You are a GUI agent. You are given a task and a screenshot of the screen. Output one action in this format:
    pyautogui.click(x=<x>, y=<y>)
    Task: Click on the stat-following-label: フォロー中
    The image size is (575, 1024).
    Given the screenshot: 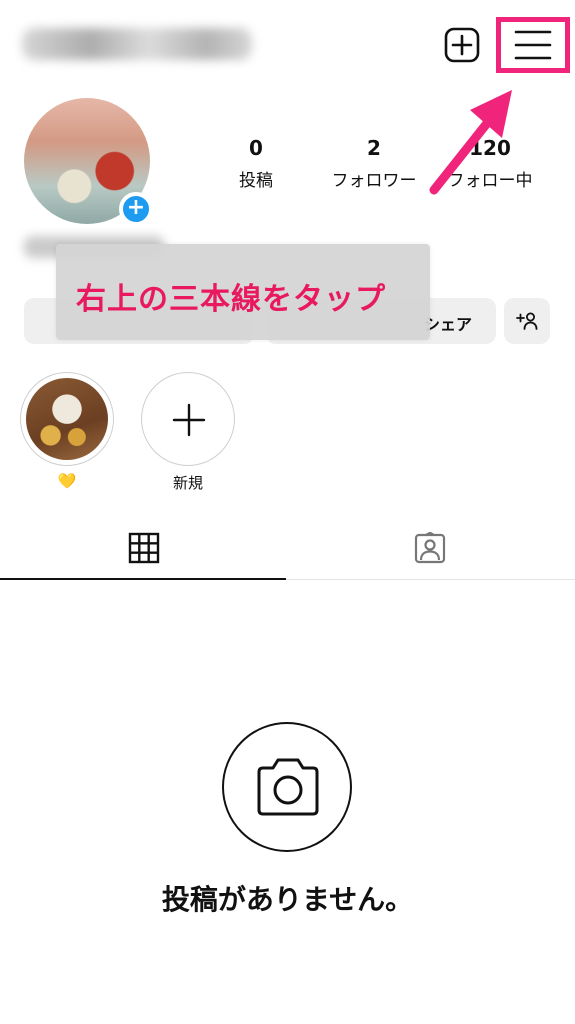 What is the action you would take?
    pyautogui.click(x=490, y=181)
    